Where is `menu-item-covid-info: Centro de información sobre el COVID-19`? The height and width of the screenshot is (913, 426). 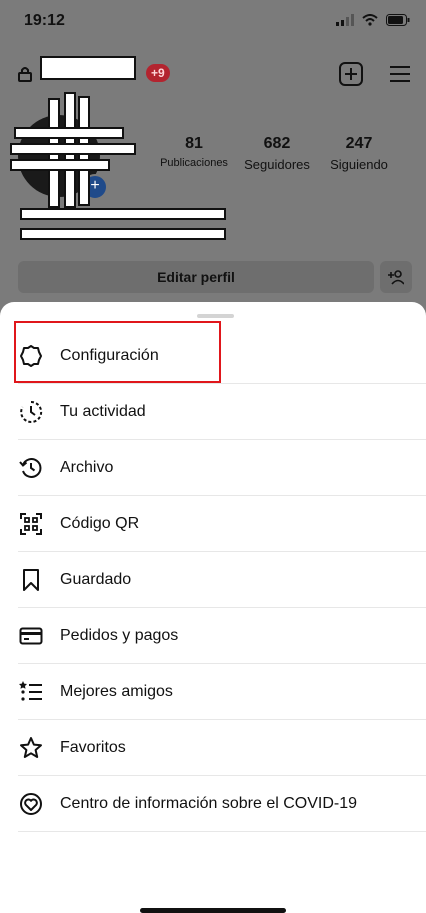
menu-item-covid-info: Centro de información sobre el COVID-19 is located at coordinates (222, 804).